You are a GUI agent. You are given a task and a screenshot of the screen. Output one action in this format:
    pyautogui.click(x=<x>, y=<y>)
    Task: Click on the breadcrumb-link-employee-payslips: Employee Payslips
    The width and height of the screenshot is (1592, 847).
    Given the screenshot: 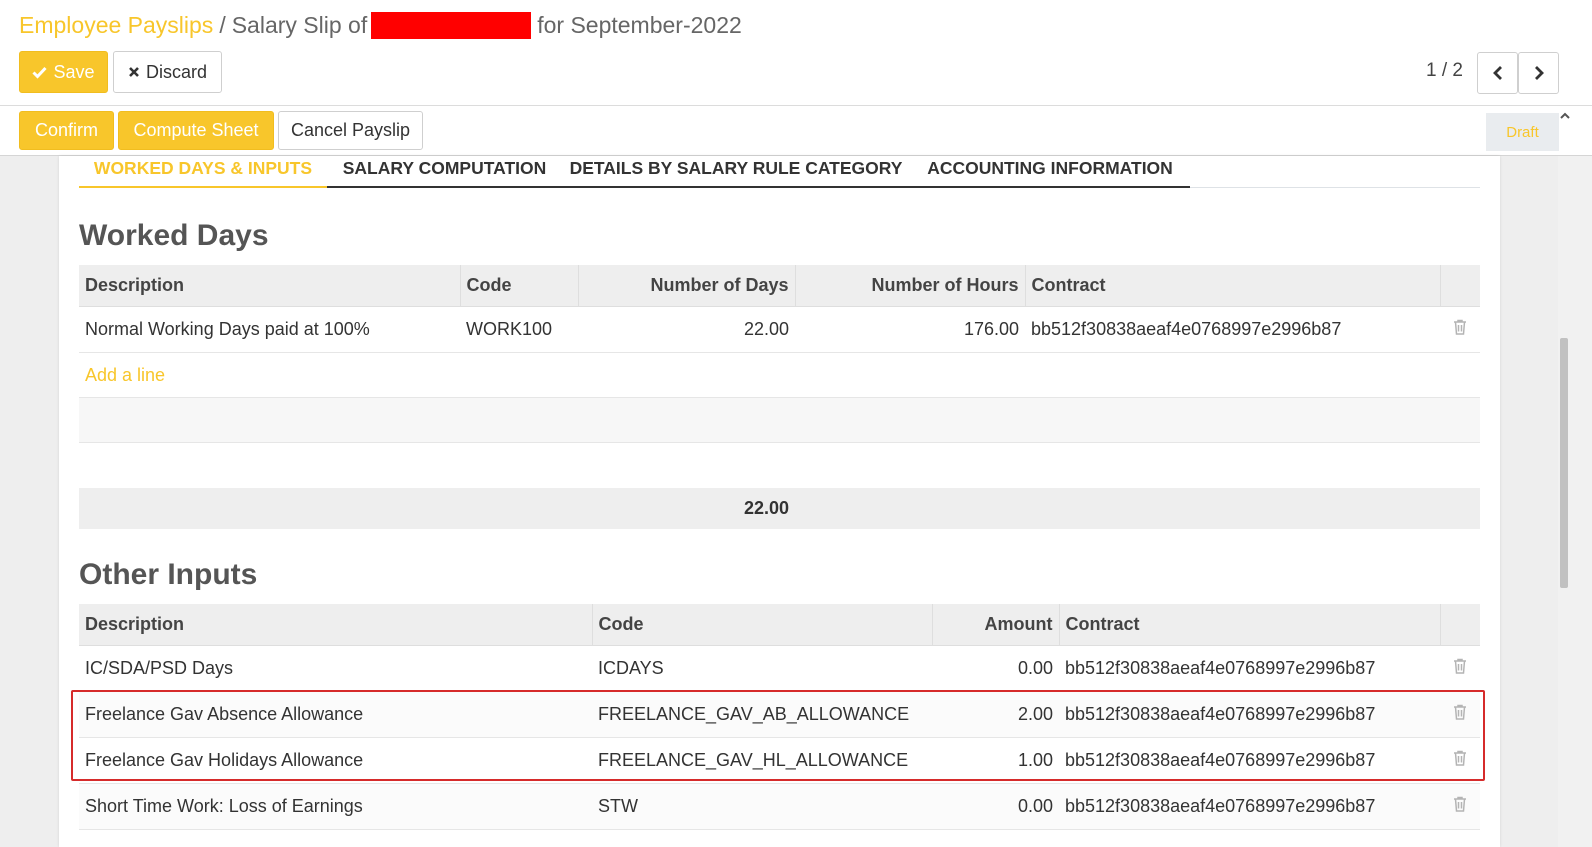 What is the action you would take?
    pyautogui.click(x=116, y=25)
    